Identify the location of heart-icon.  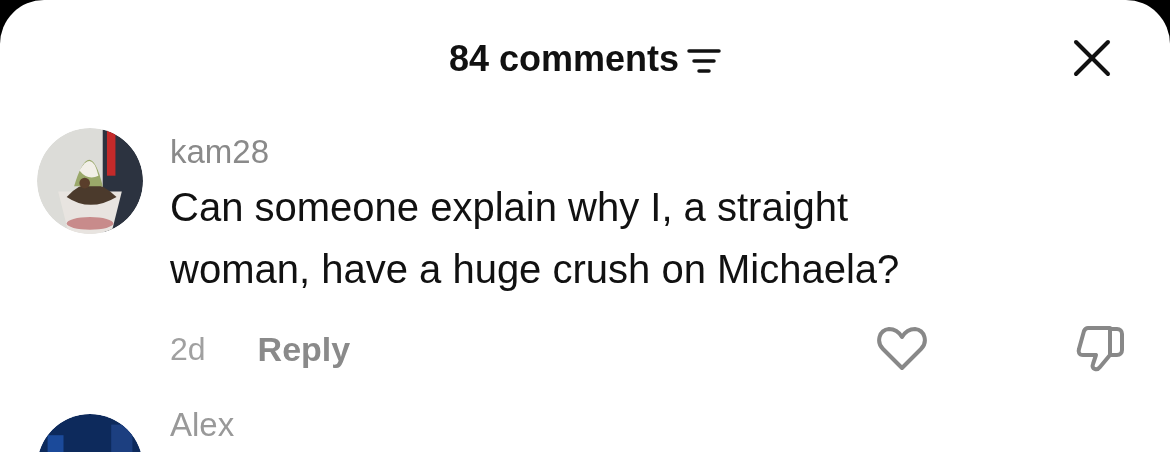
(902, 349).